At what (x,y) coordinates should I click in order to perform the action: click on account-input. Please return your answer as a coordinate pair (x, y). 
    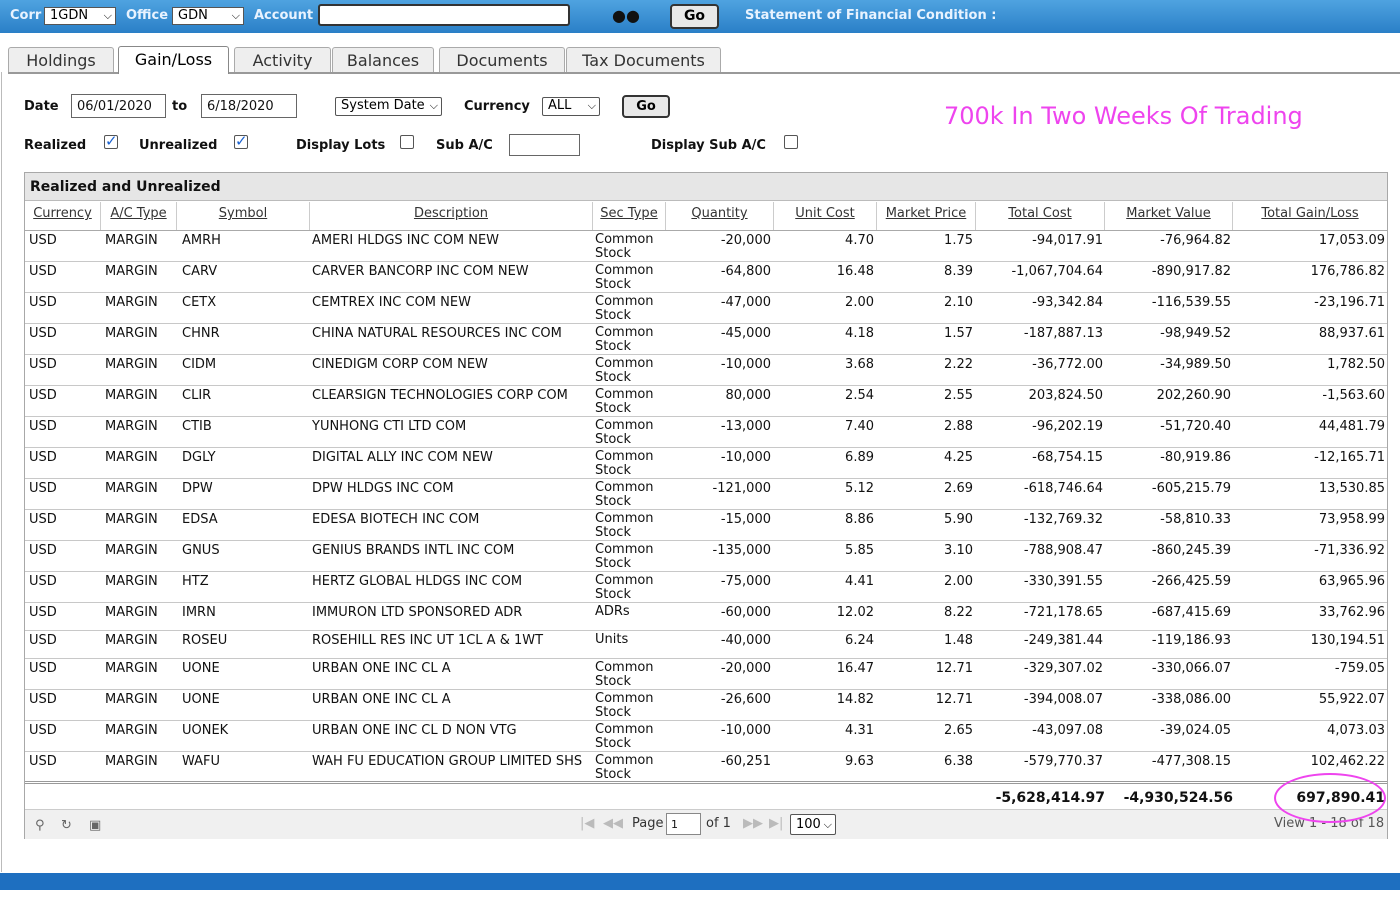
    Looking at the image, I should click on (444, 15).